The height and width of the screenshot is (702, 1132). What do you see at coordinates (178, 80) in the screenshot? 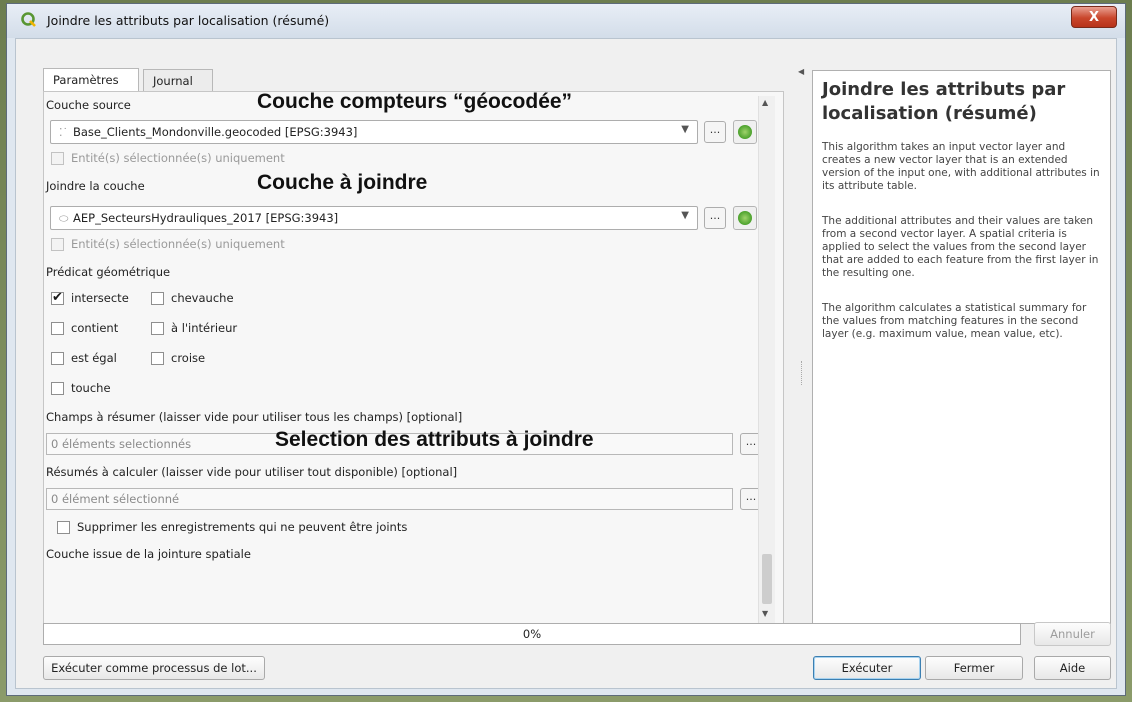
I see `tab-journal: Journal` at bounding box center [178, 80].